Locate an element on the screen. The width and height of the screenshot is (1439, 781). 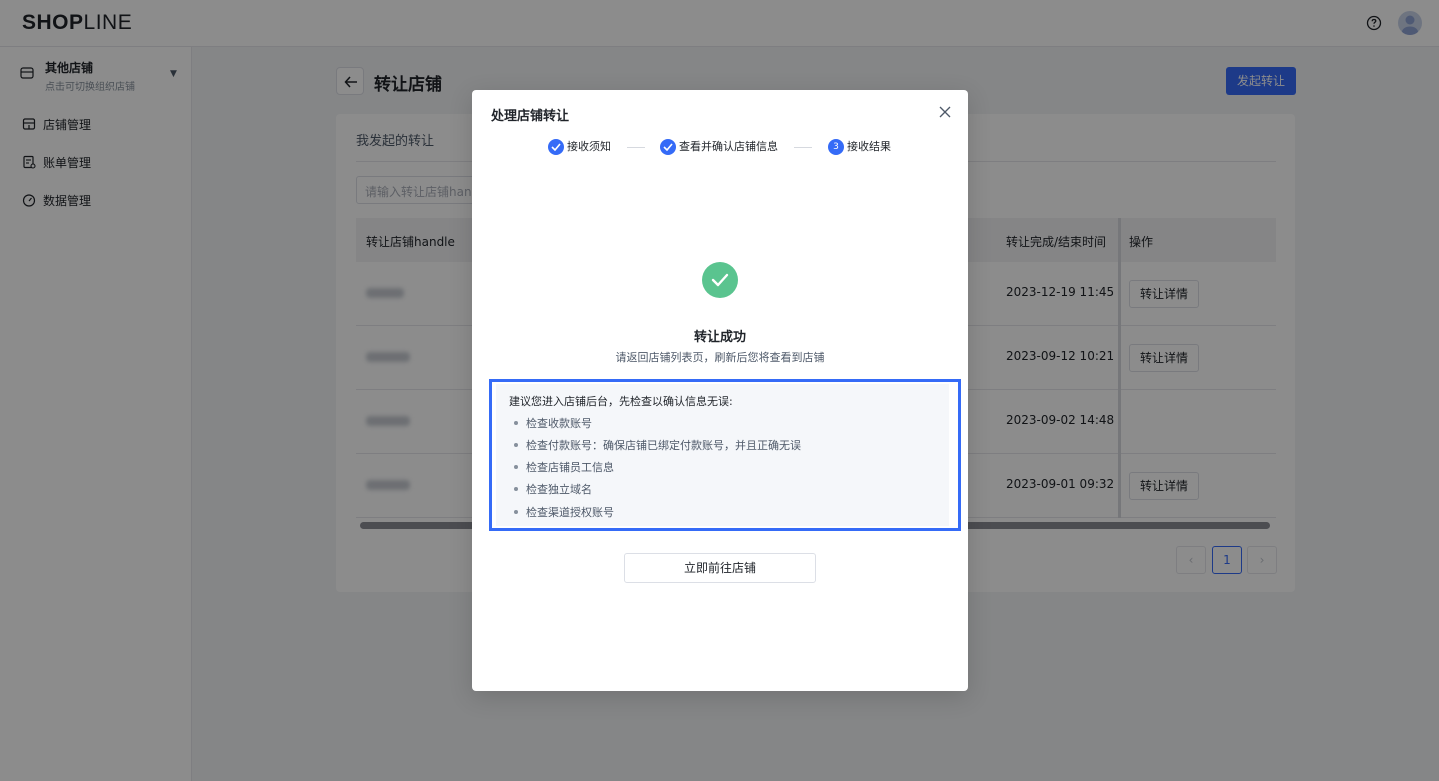
go-to-store-button: 立即前往店铺 is located at coordinates (720, 568).